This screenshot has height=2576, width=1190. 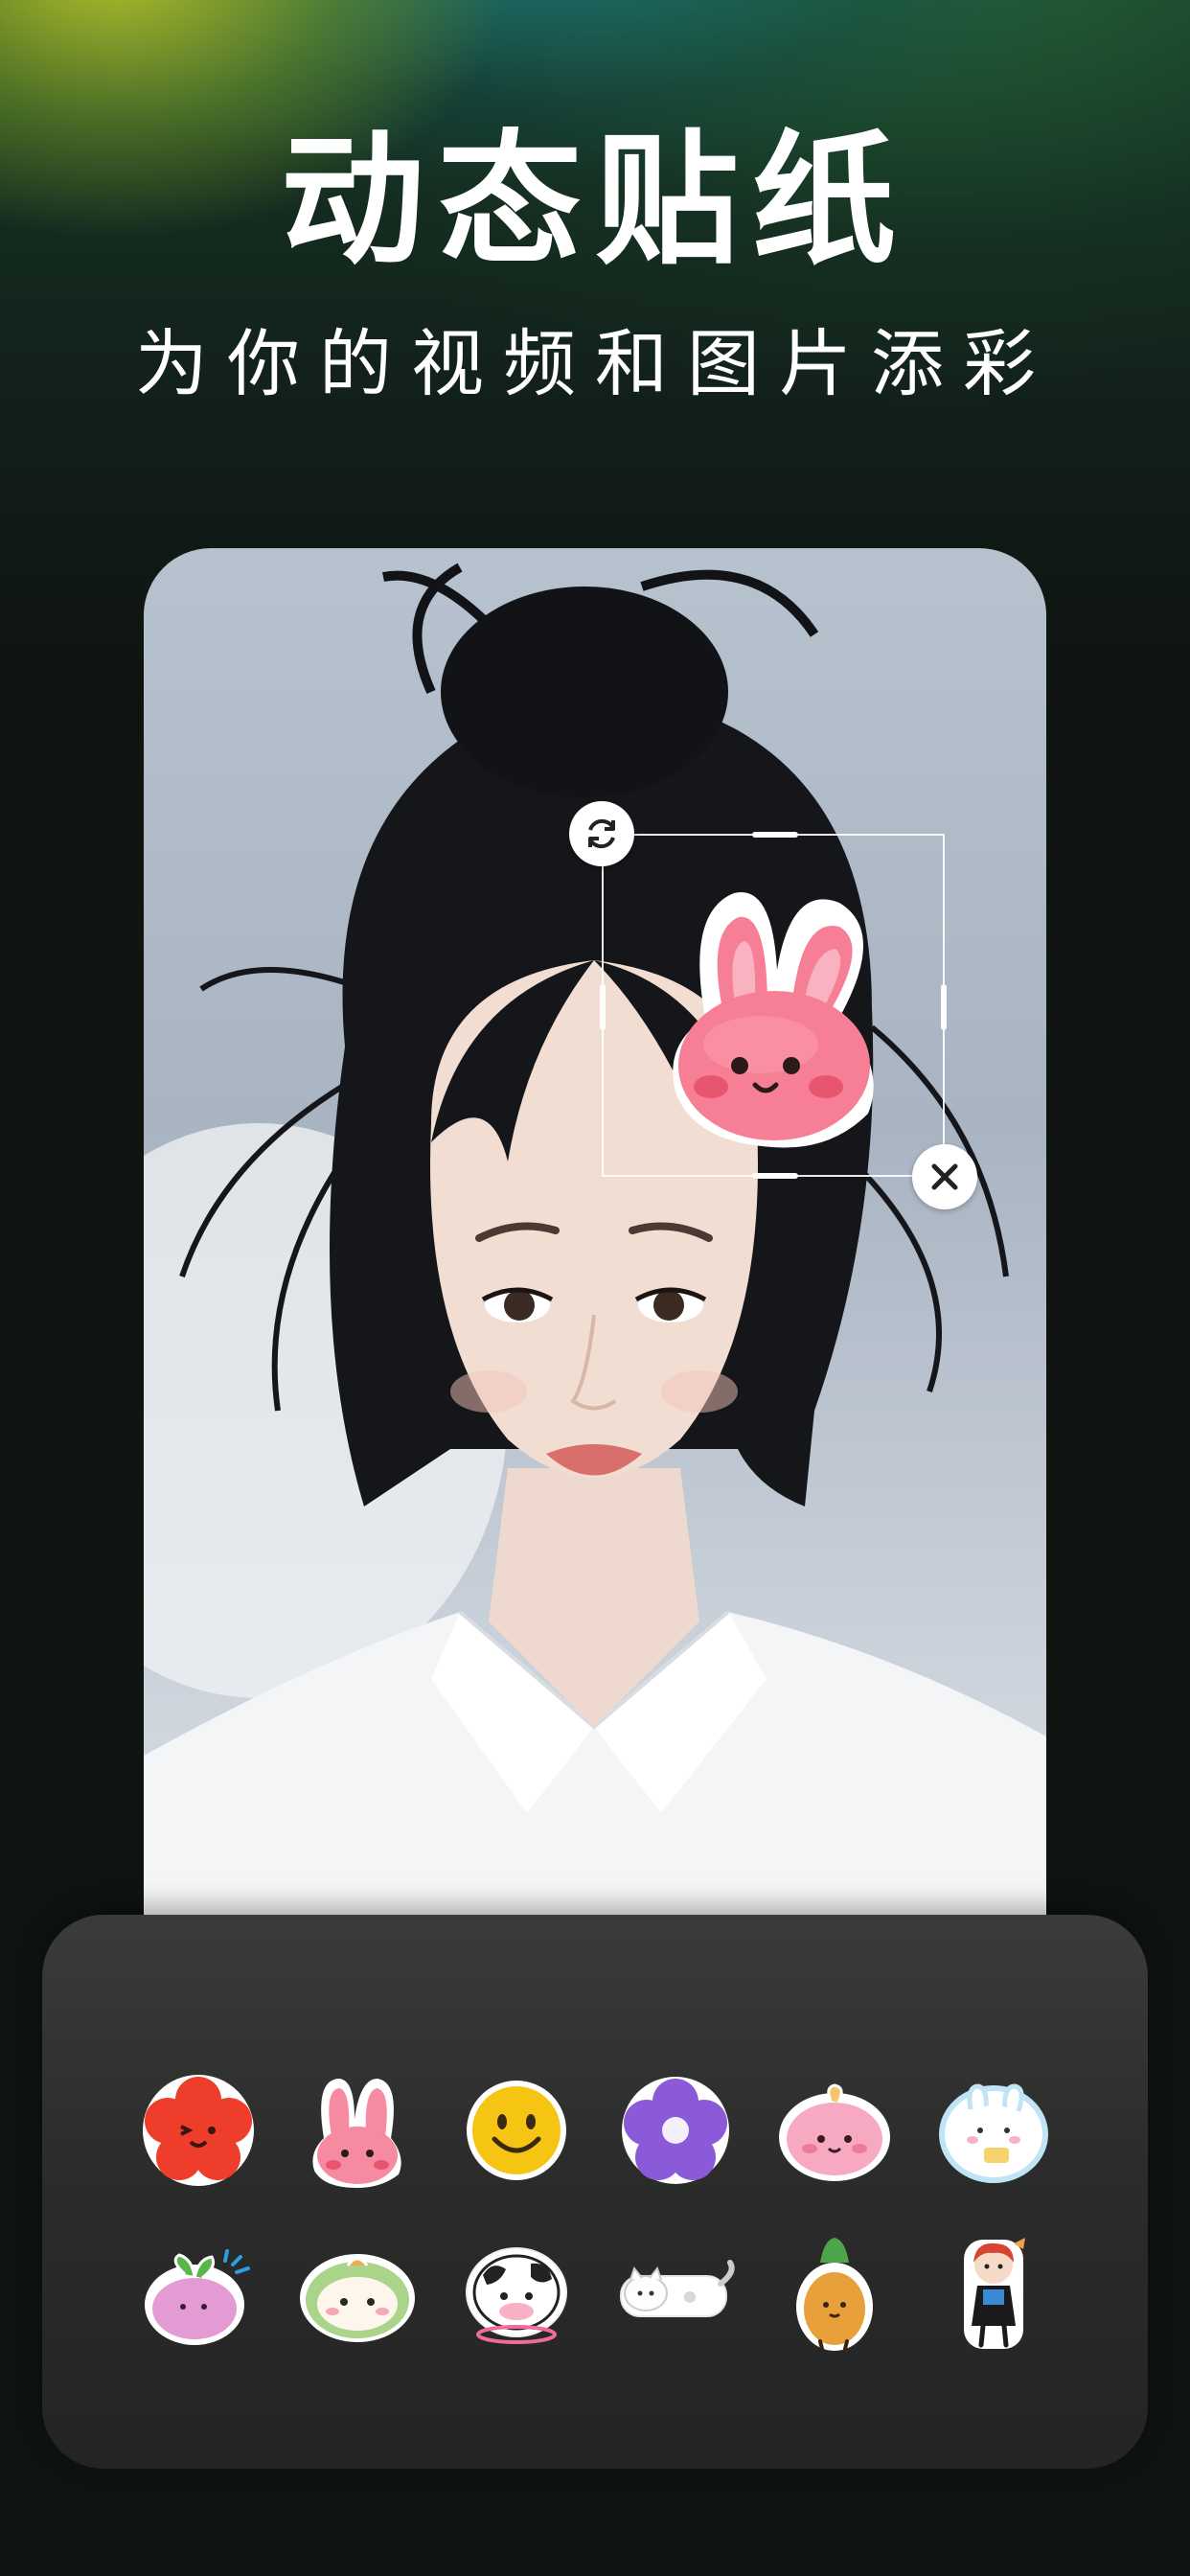 What do you see at coordinates (358, 2298) in the screenshot?
I see `green-frog-sticker` at bounding box center [358, 2298].